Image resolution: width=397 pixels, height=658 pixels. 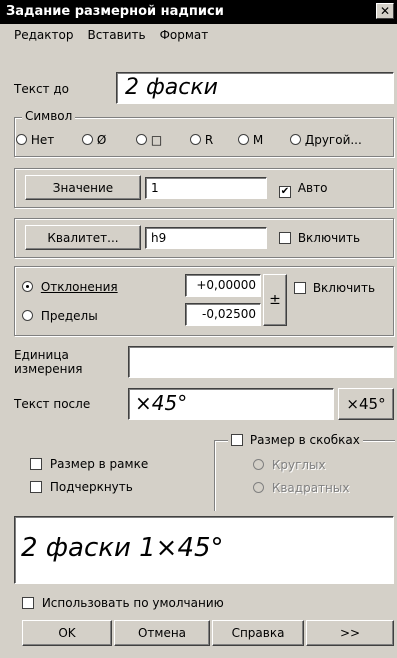 I want to click on text-after-label: Текст после, so click(x=52, y=404).